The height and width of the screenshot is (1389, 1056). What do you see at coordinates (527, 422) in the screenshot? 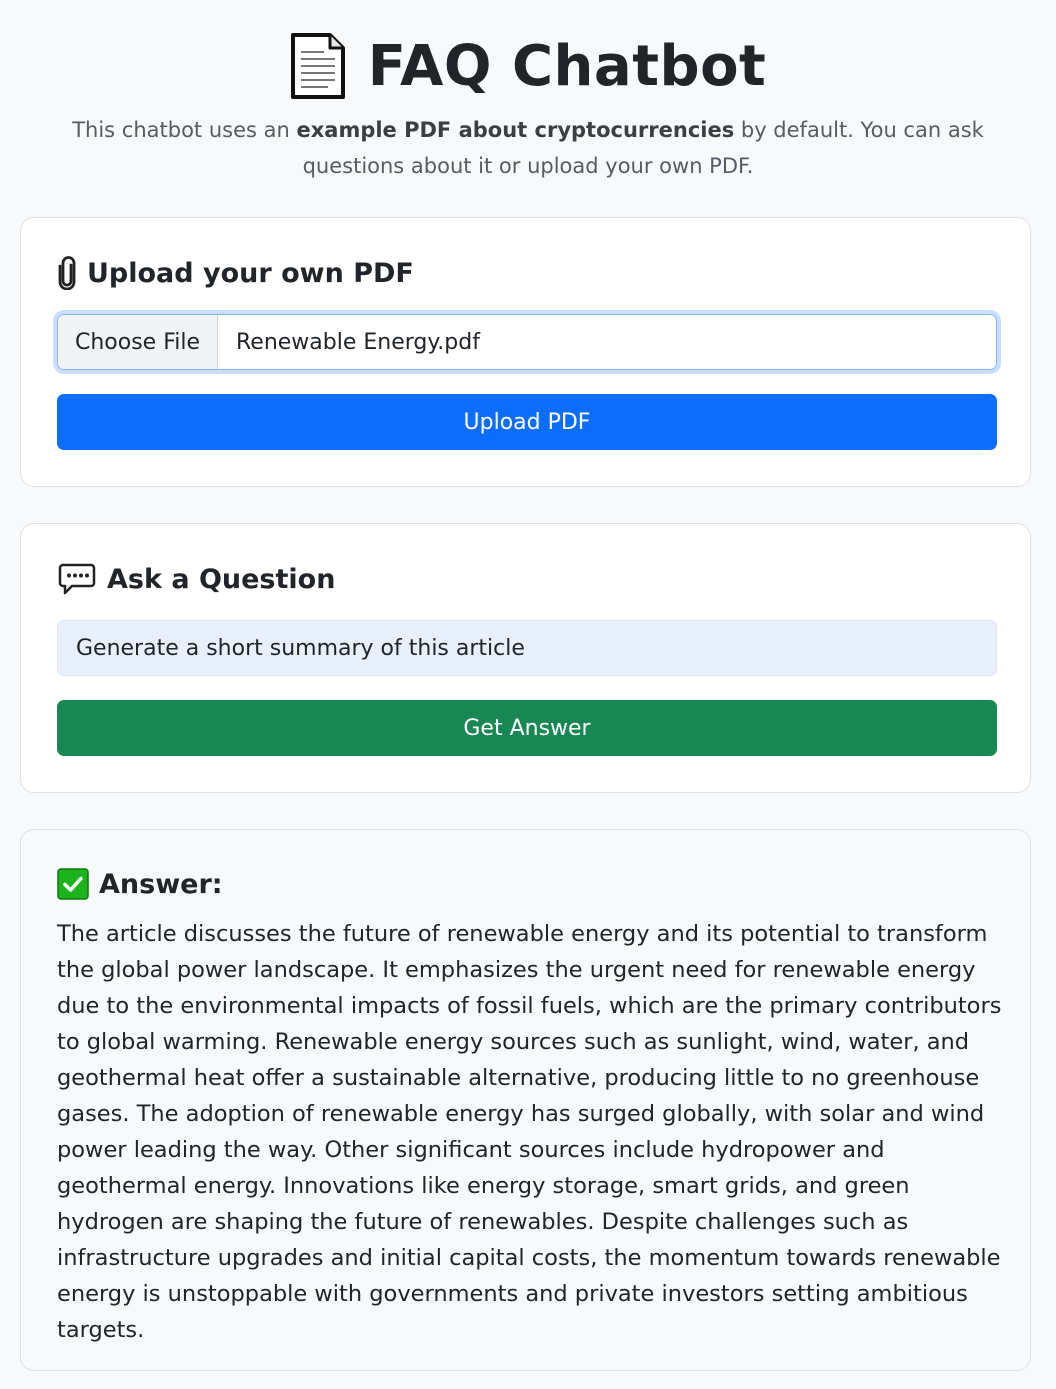
I see `upload-pdf-button: Upload PDF` at bounding box center [527, 422].